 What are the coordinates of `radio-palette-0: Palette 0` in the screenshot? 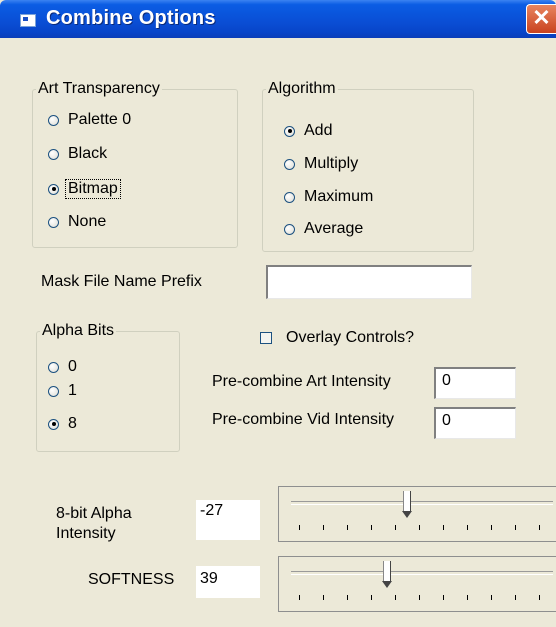 It's located at (89, 120).